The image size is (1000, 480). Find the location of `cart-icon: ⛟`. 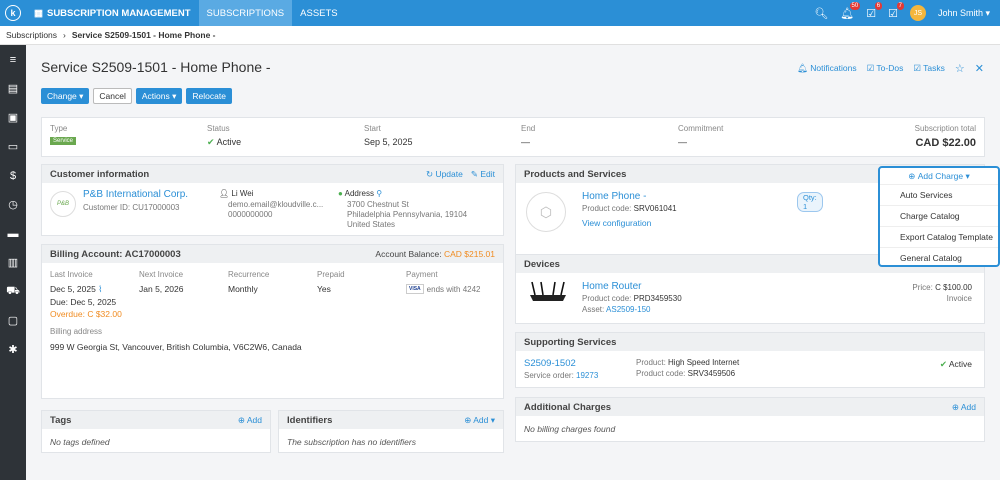

cart-icon: ⛟ is located at coordinates (13, 291).